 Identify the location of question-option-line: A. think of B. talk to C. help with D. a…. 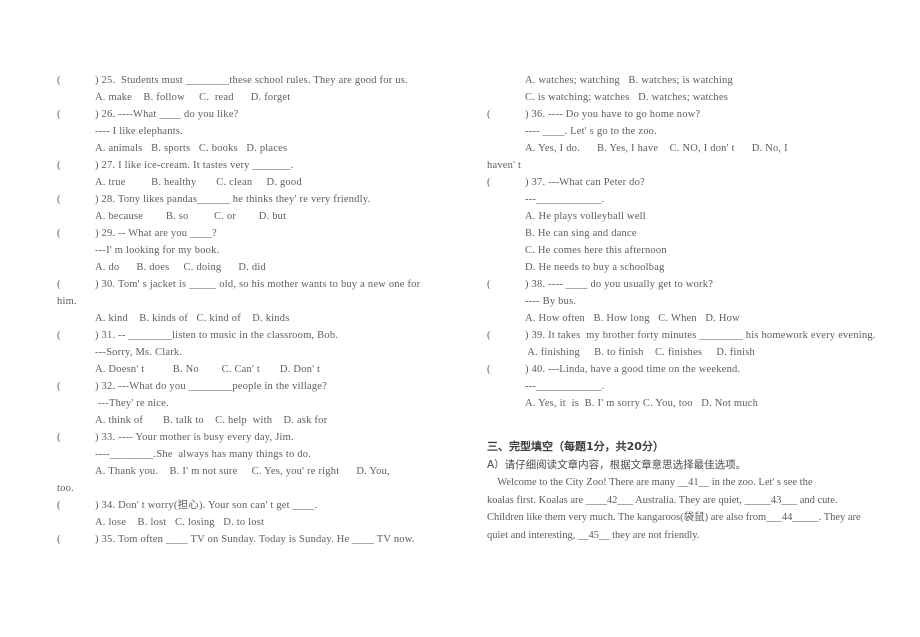
(211, 420).